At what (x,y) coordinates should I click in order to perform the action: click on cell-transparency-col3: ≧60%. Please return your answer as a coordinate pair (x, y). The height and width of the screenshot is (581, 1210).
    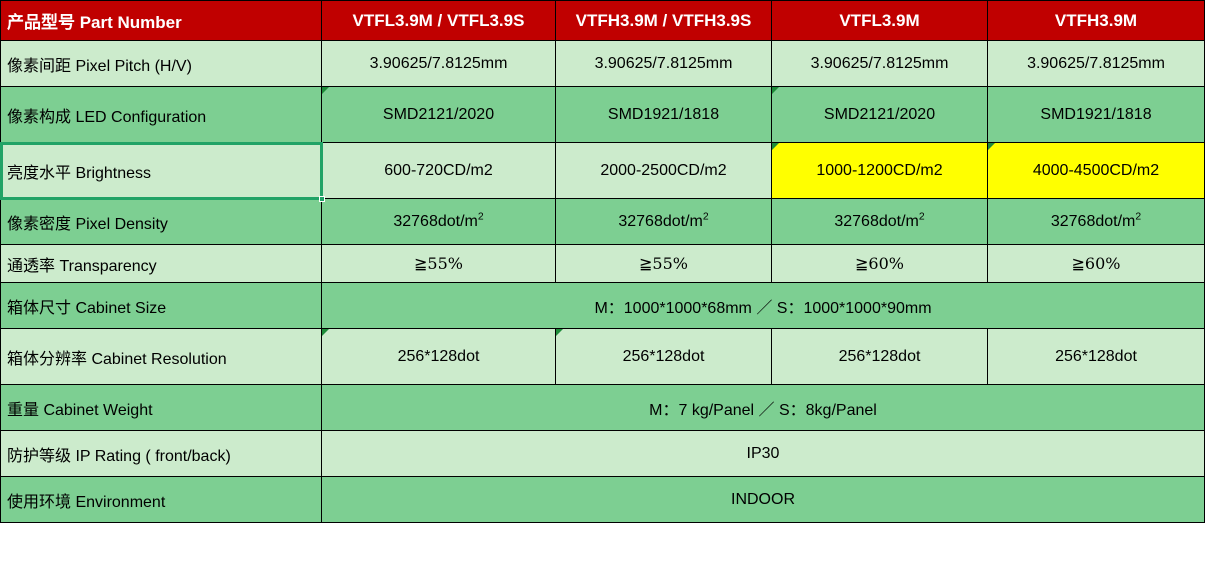
    Looking at the image, I should click on (879, 263).